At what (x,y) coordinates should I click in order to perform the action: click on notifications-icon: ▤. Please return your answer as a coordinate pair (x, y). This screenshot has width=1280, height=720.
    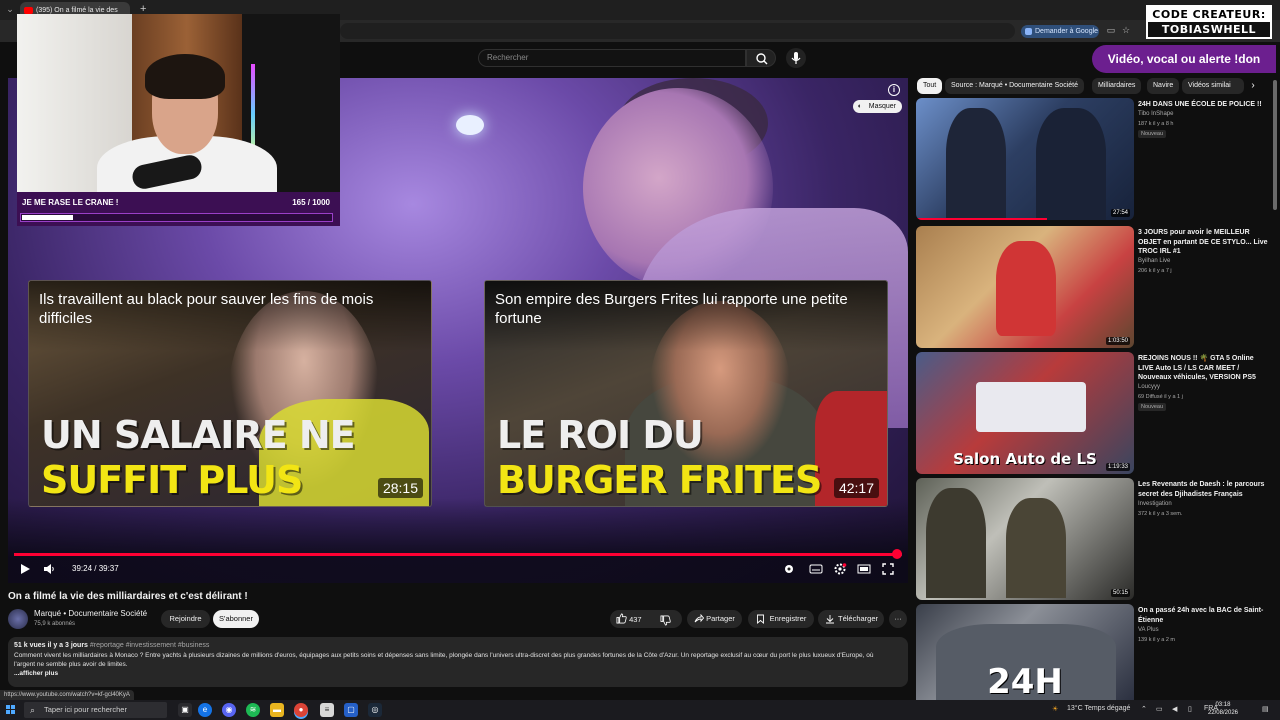
    Looking at the image, I should click on (1265, 709).